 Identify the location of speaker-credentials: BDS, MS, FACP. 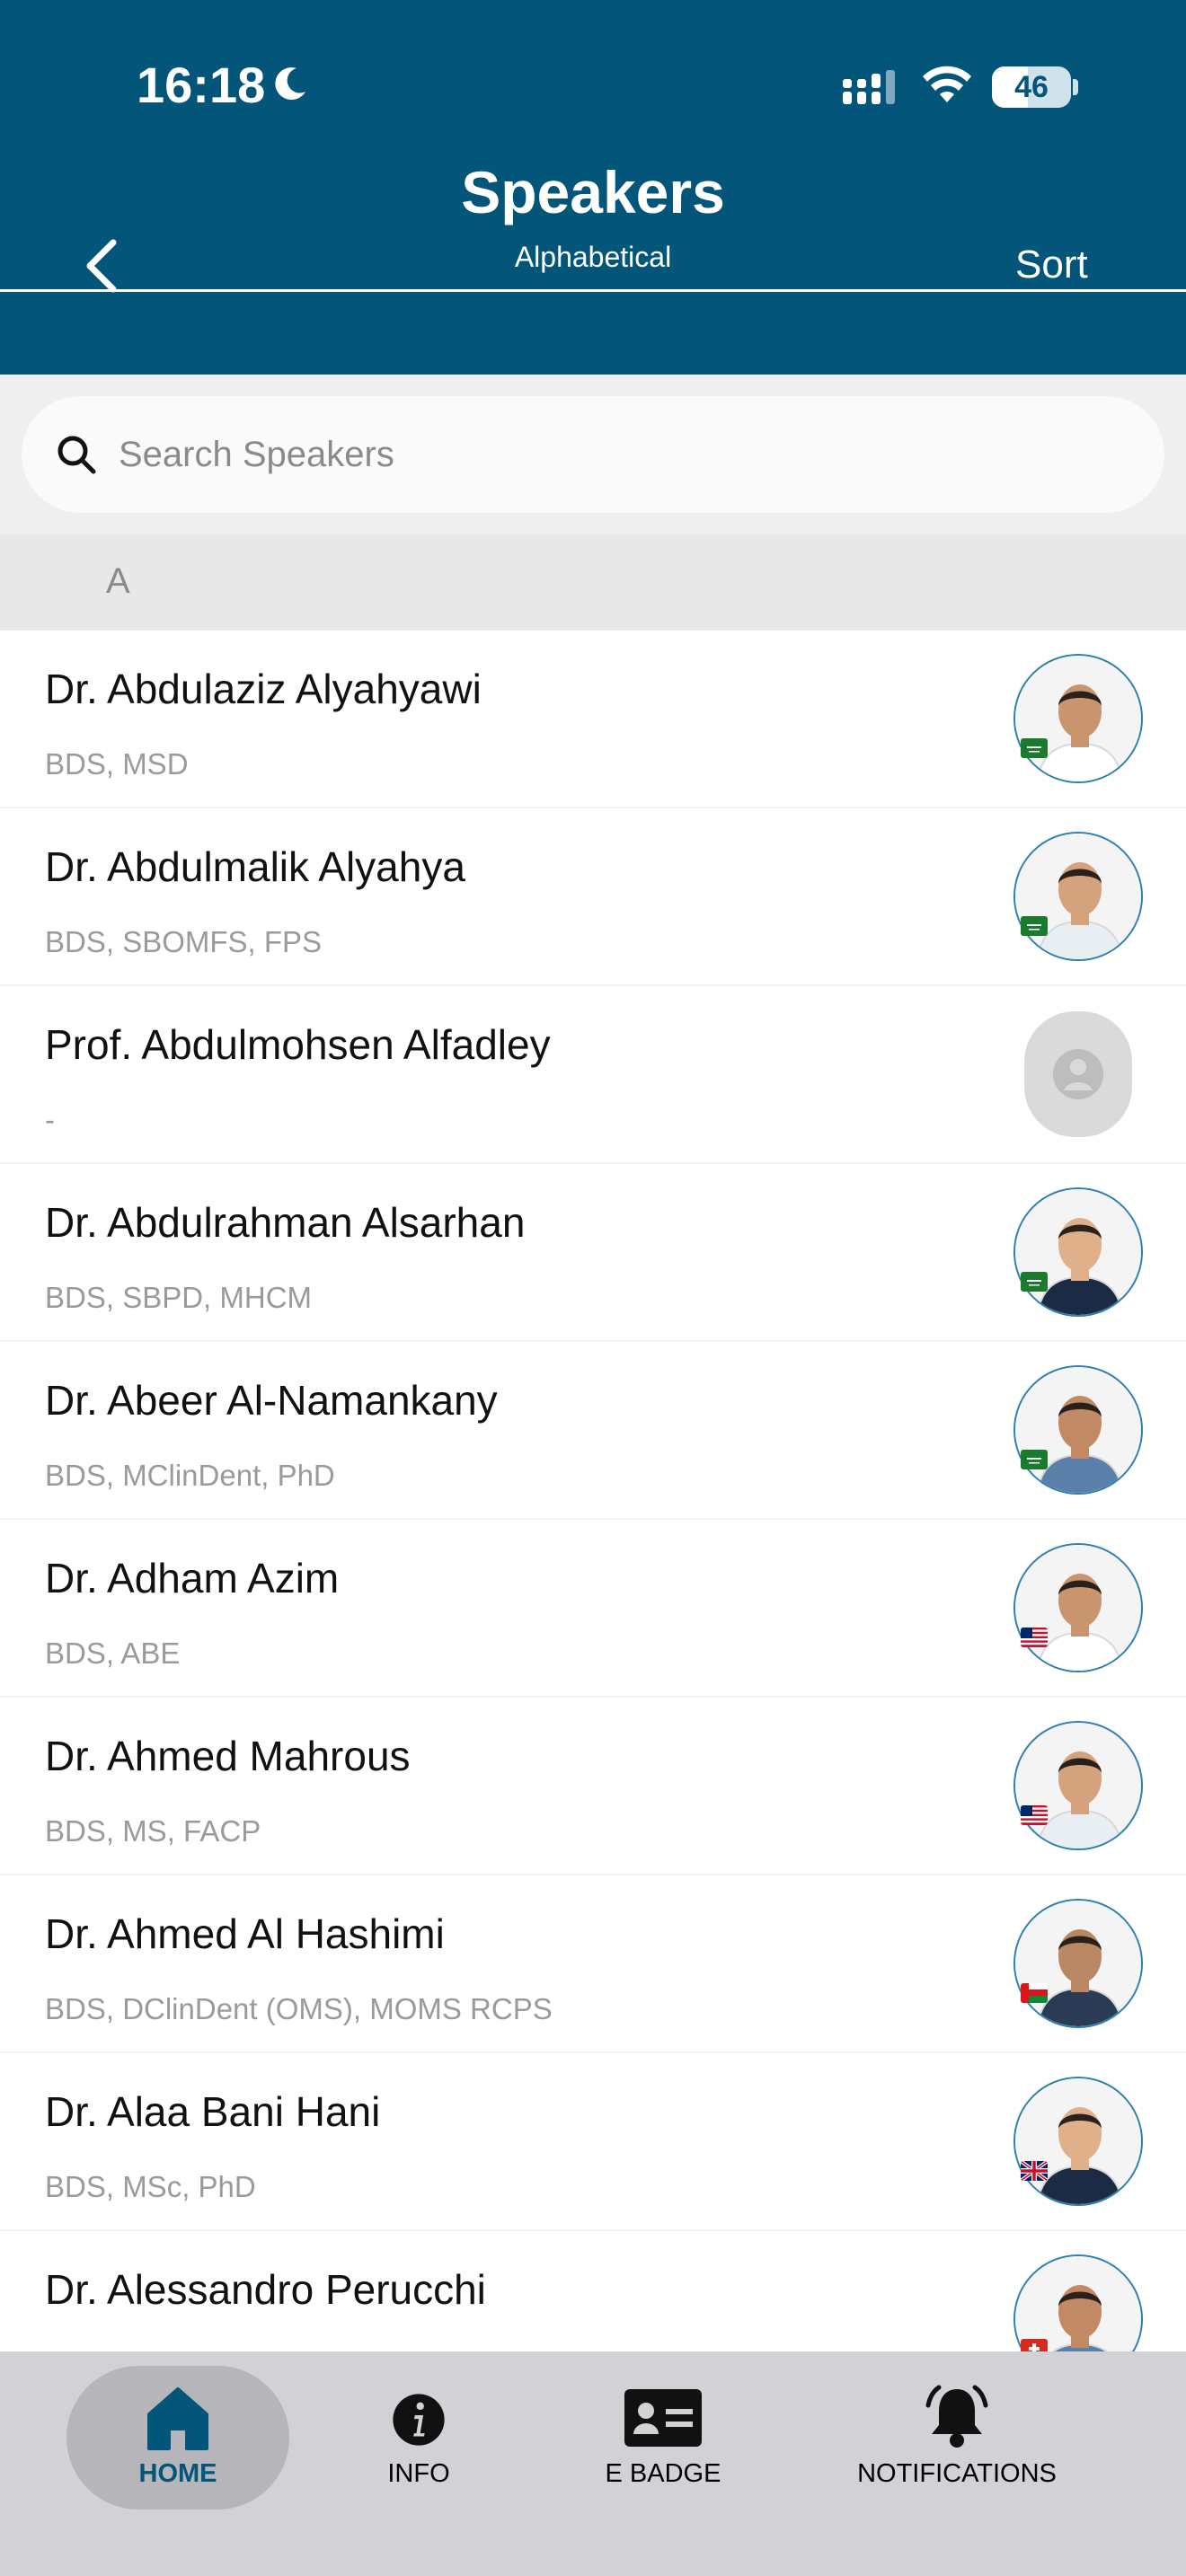
(153, 1831).